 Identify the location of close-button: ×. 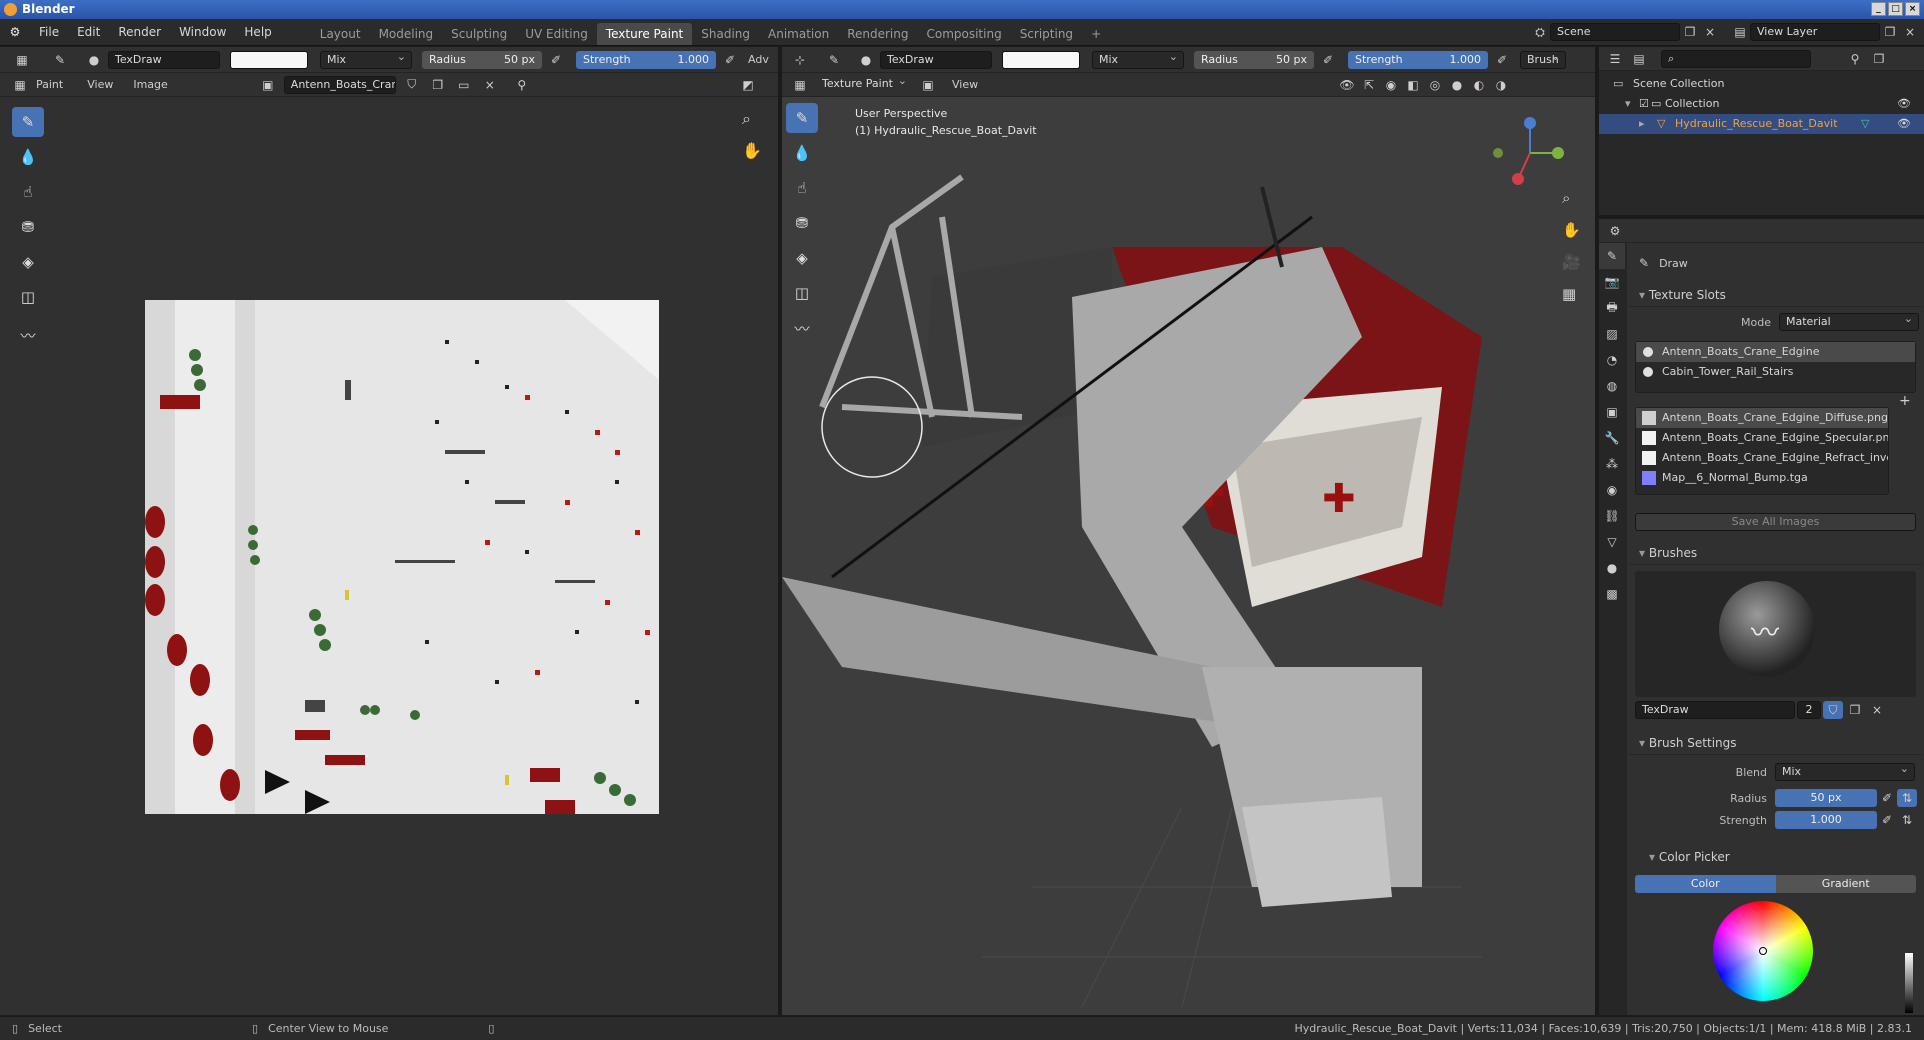
(1912, 9).